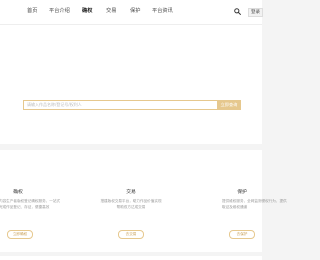  What do you see at coordinates (242, 192) in the screenshot?
I see `feature-title: 保护` at bounding box center [242, 192].